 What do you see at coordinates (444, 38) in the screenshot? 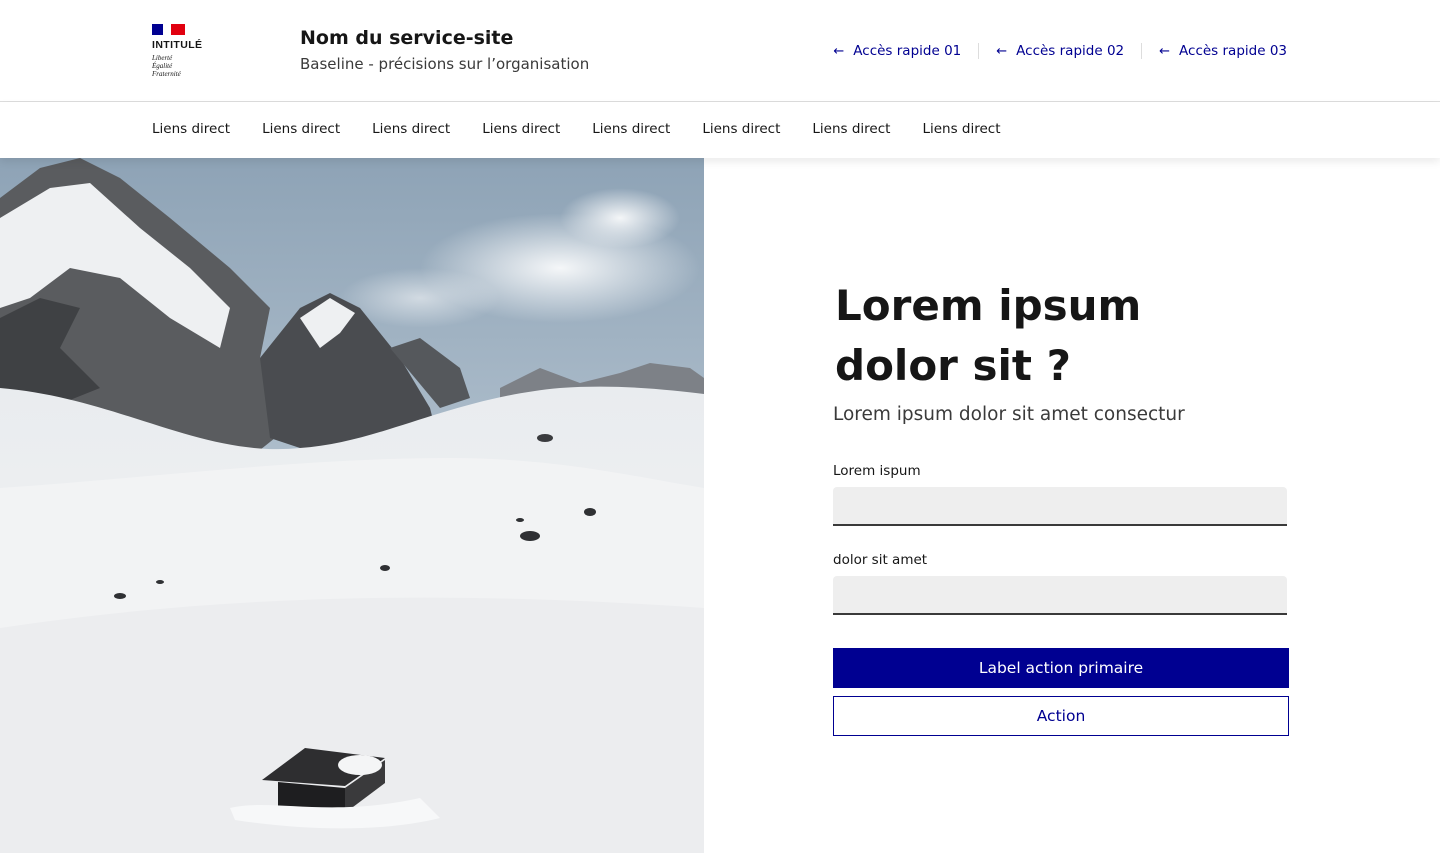
I see `service-name: Nom du service-site` at bounding box center [444, 38].